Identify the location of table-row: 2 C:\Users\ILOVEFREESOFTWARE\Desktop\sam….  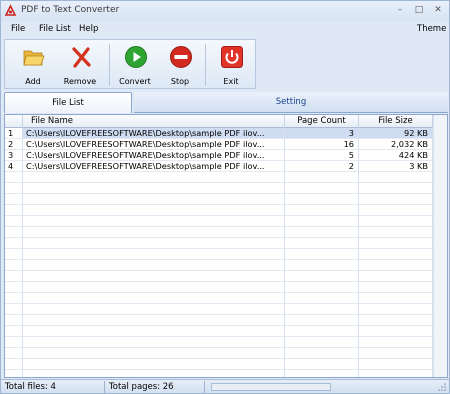
(226, 144).